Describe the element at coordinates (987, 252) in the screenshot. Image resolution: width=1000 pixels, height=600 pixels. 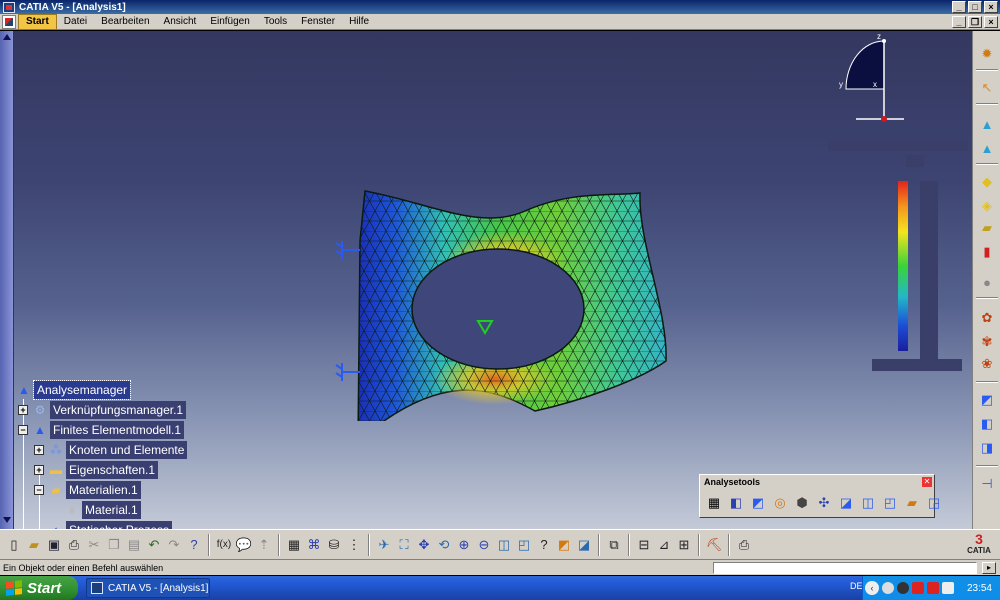
I see `traffic-light-icon: ▮` at that location.